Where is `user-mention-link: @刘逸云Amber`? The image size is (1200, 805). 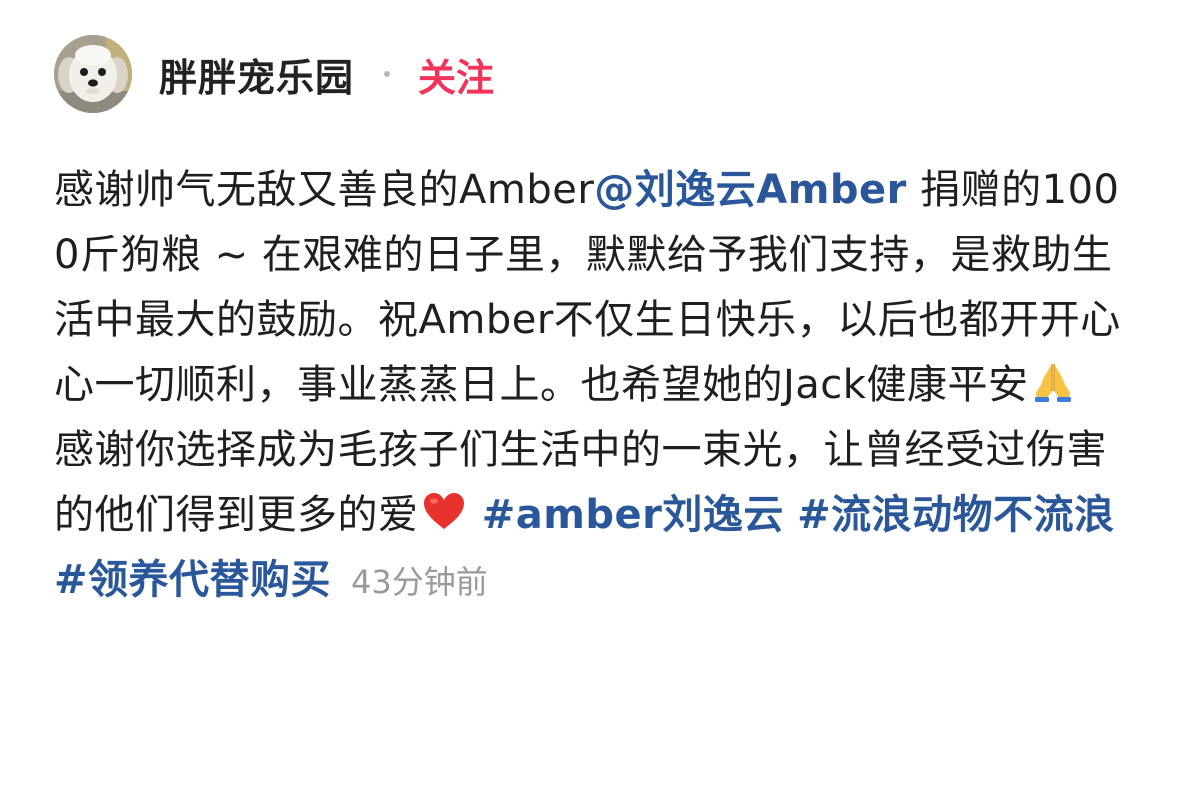 user-mention-link: @刘逸云Amber is located at coordinates (750, 190).